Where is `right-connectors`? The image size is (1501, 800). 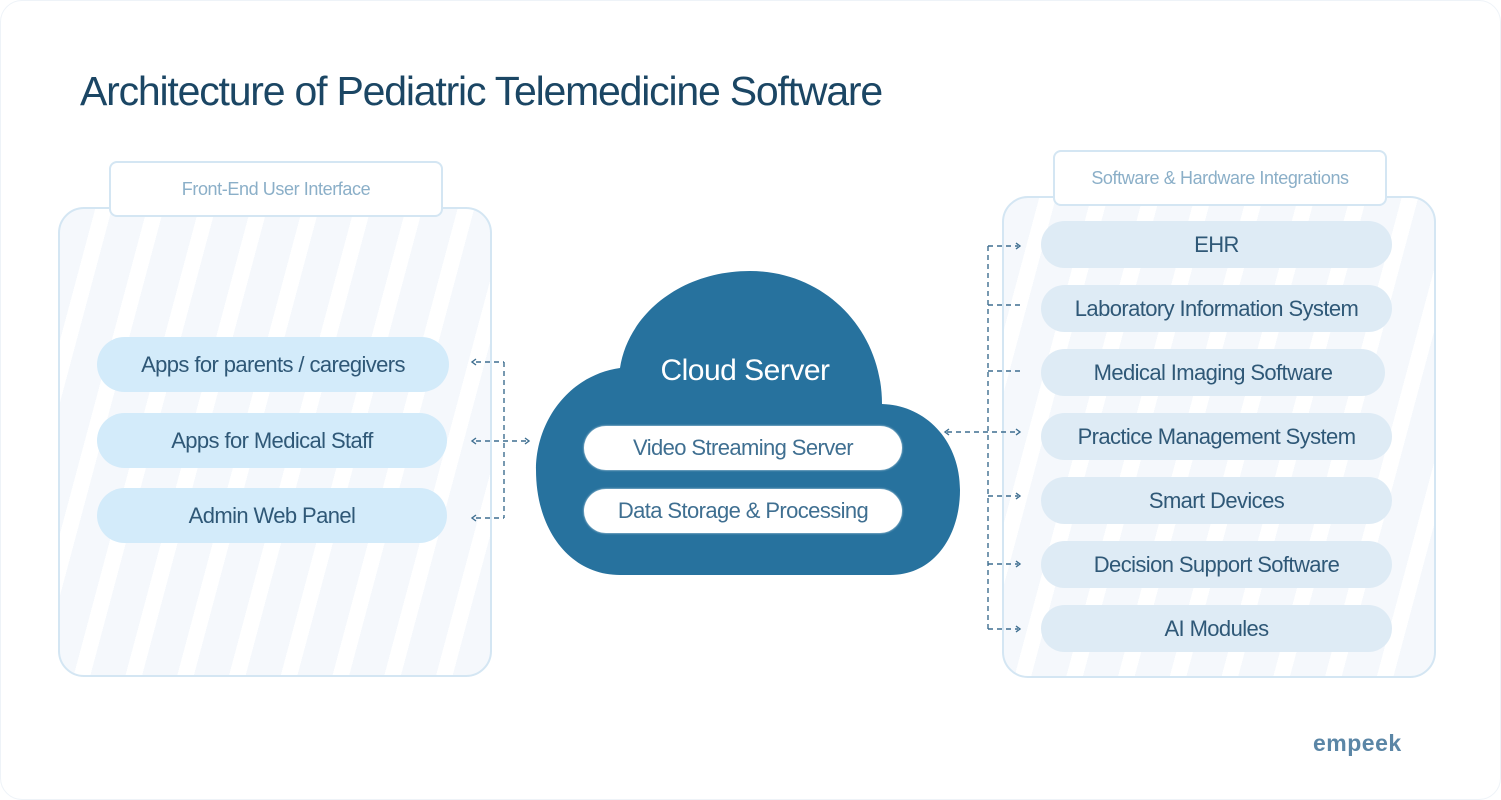
right-connectors is located at coordinates (983, 437).